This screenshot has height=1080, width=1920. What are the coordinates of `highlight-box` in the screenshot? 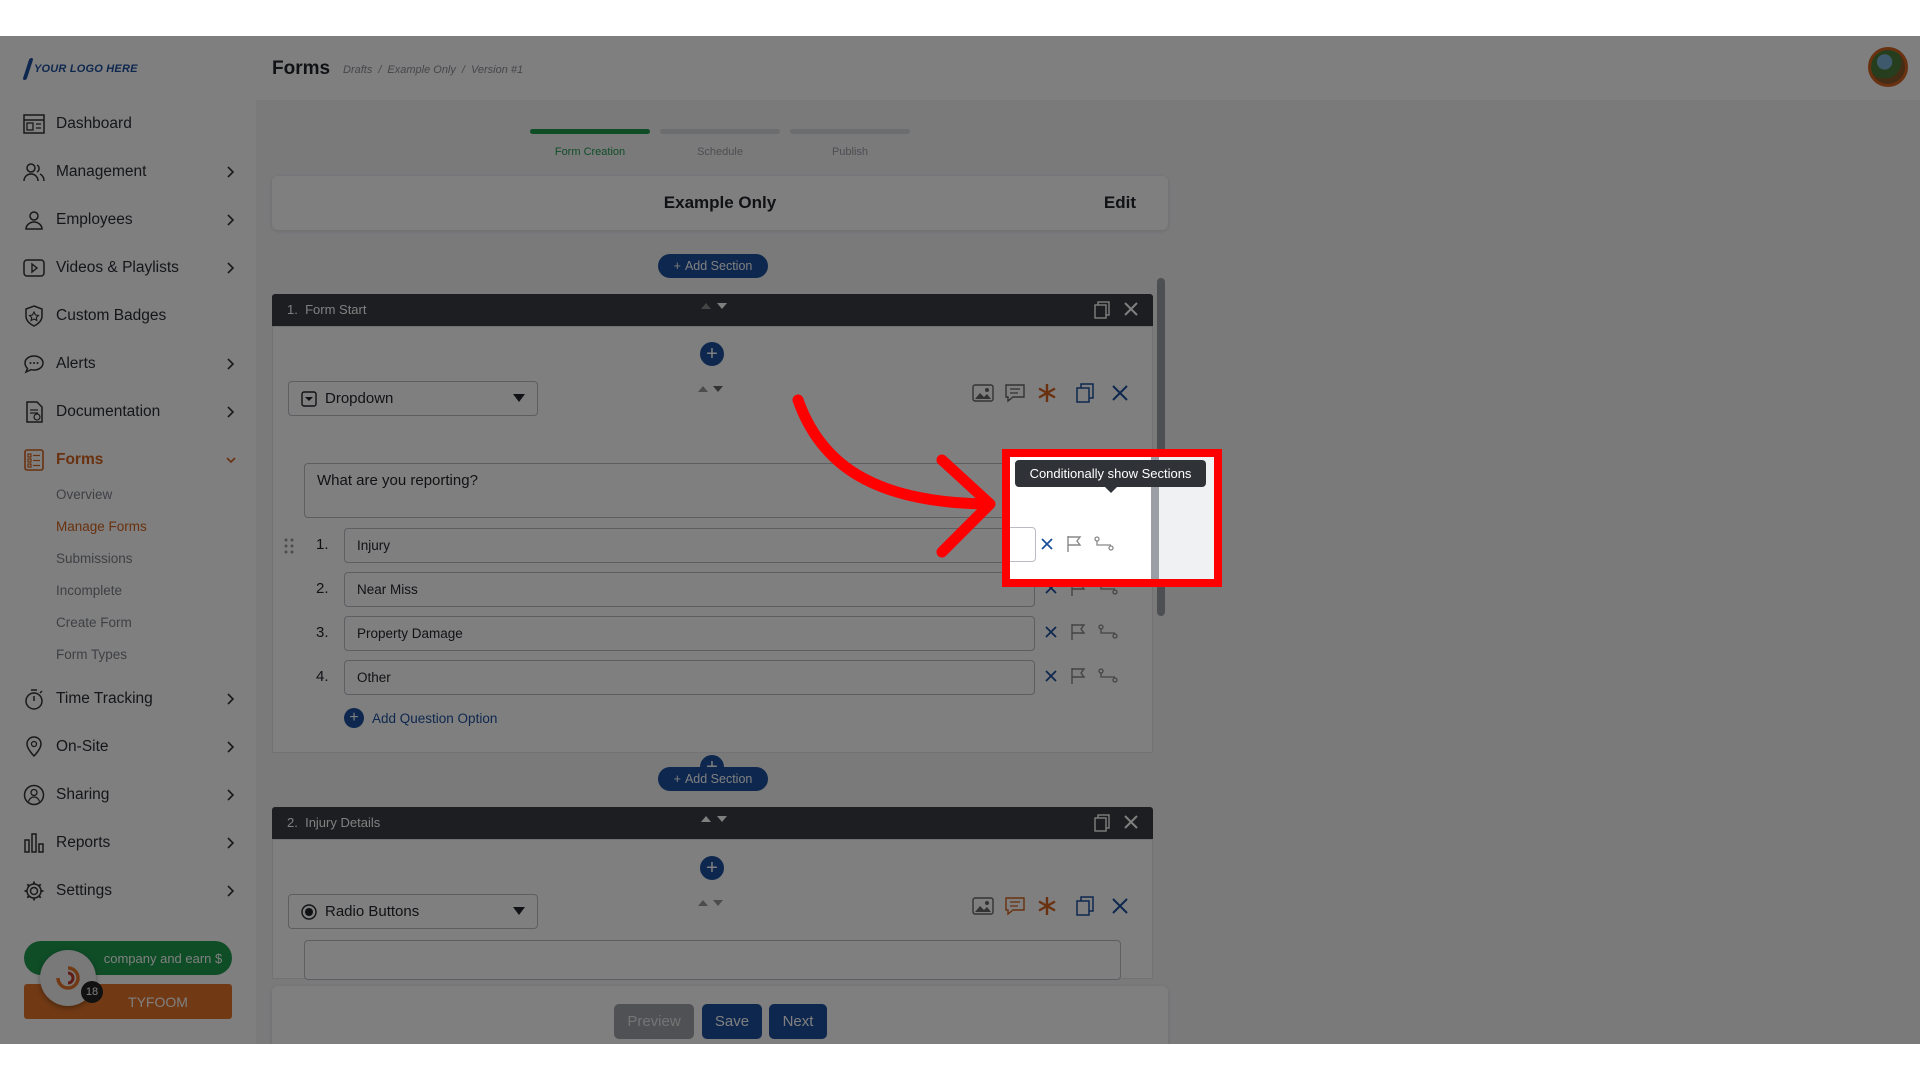 It's located at (1112, 518).